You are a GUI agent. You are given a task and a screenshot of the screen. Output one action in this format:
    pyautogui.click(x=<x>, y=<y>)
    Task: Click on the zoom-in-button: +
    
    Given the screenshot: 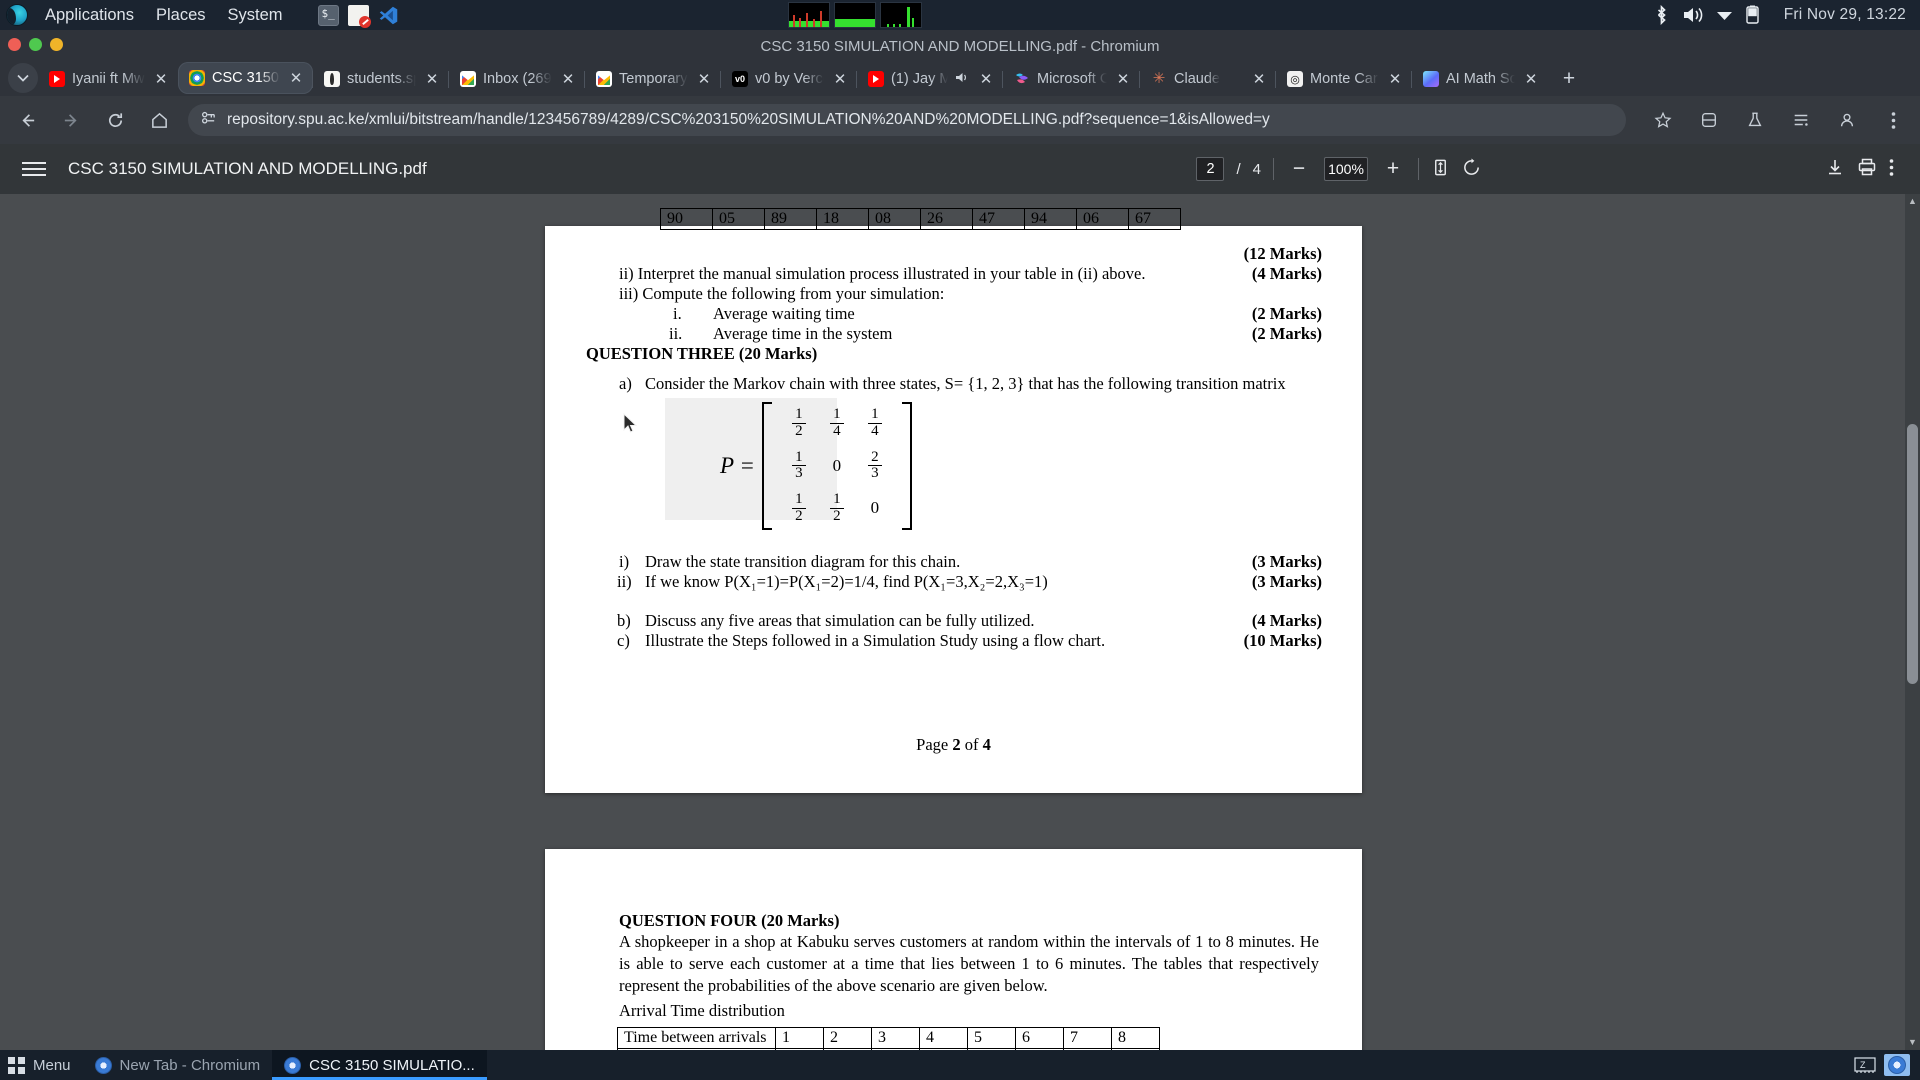 What is the action you would take?
    pyautogui.click(x=1393, y=169)
    